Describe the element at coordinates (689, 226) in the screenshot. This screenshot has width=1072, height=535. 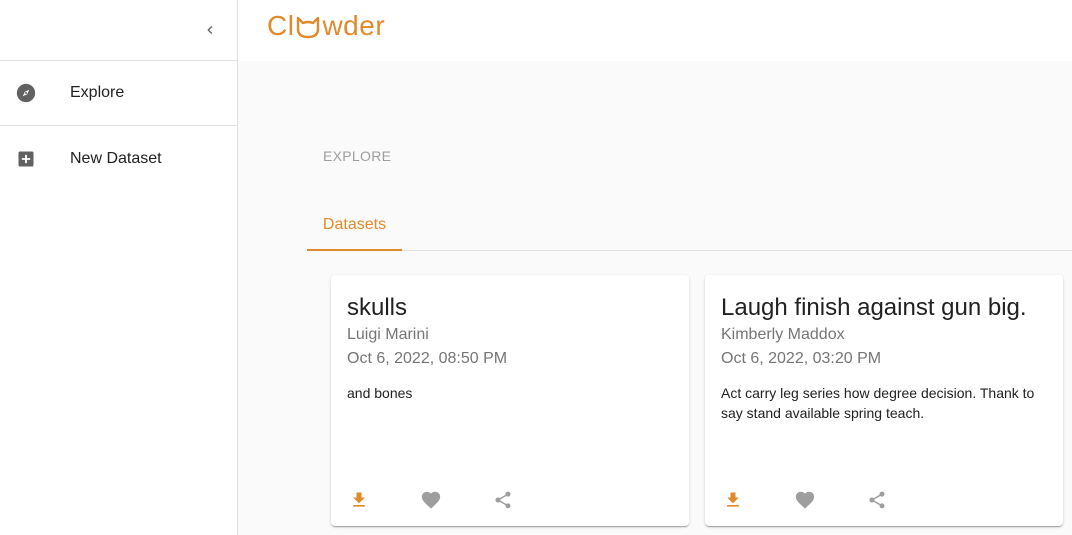
I see `tab-bar: Datasets` at that location.